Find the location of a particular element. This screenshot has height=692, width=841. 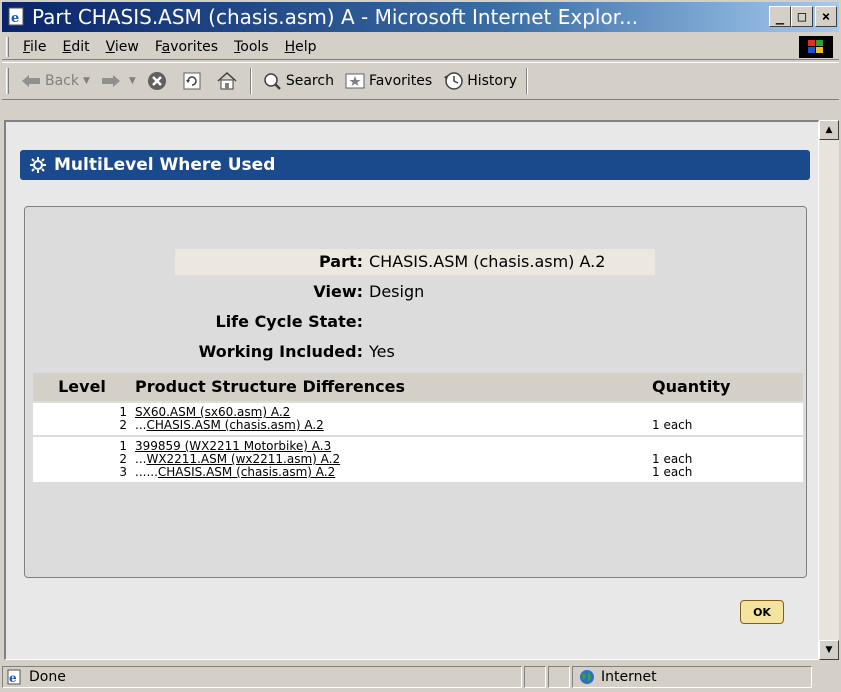

refresh-button is located at coordinates (193, 81).